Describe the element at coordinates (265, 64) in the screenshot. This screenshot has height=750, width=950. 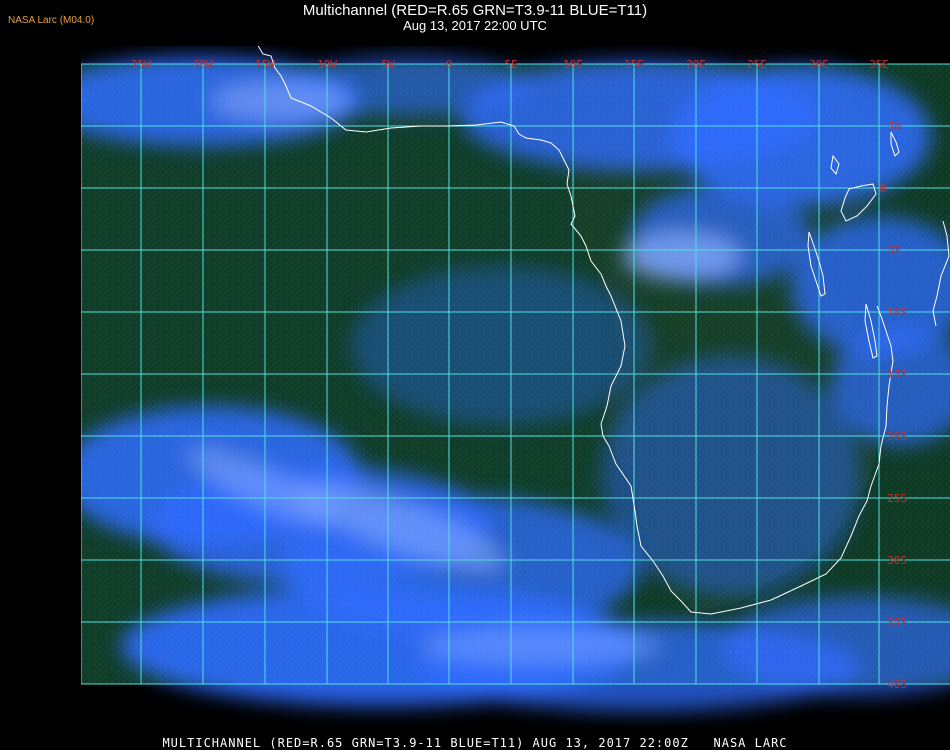
I see `lon-label: 15W` at that location.